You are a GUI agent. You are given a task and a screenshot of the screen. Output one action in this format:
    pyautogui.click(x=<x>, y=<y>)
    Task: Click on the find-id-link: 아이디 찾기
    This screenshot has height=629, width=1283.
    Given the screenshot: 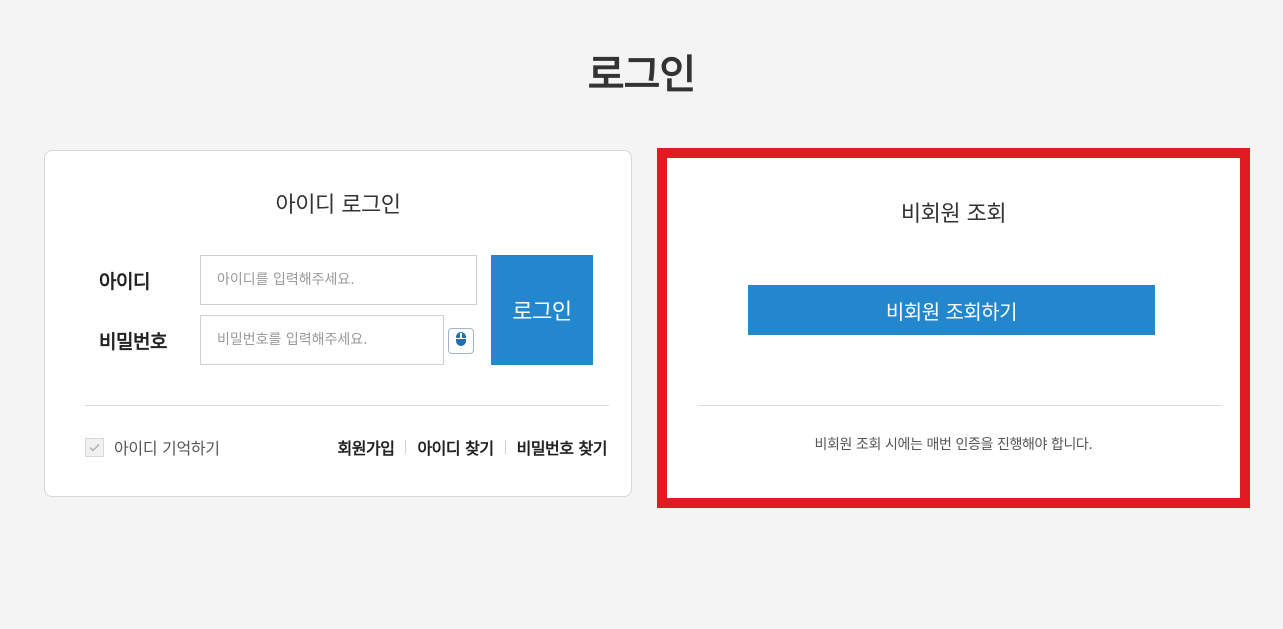 What is the action you would take?
    pyautogui.click(x=455, y=447)
    